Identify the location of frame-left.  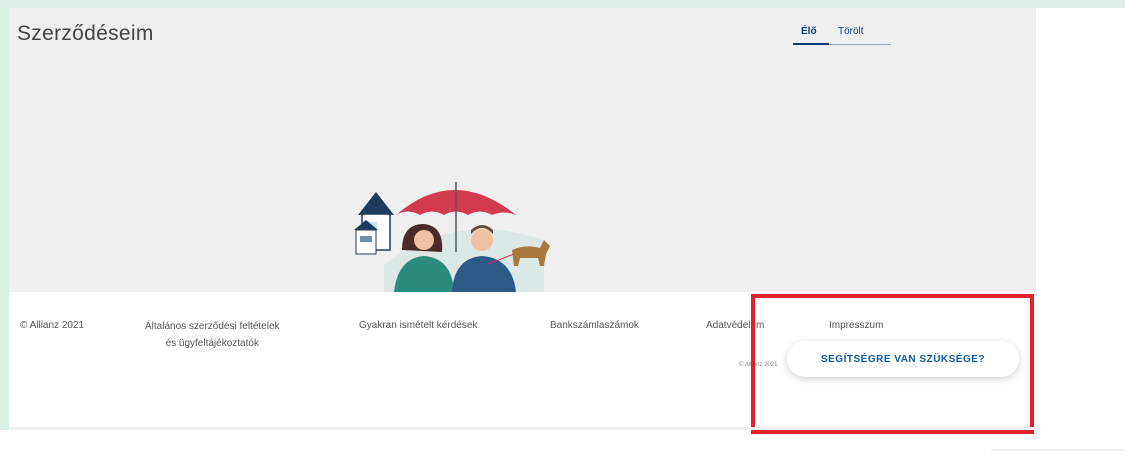
(4, 215).